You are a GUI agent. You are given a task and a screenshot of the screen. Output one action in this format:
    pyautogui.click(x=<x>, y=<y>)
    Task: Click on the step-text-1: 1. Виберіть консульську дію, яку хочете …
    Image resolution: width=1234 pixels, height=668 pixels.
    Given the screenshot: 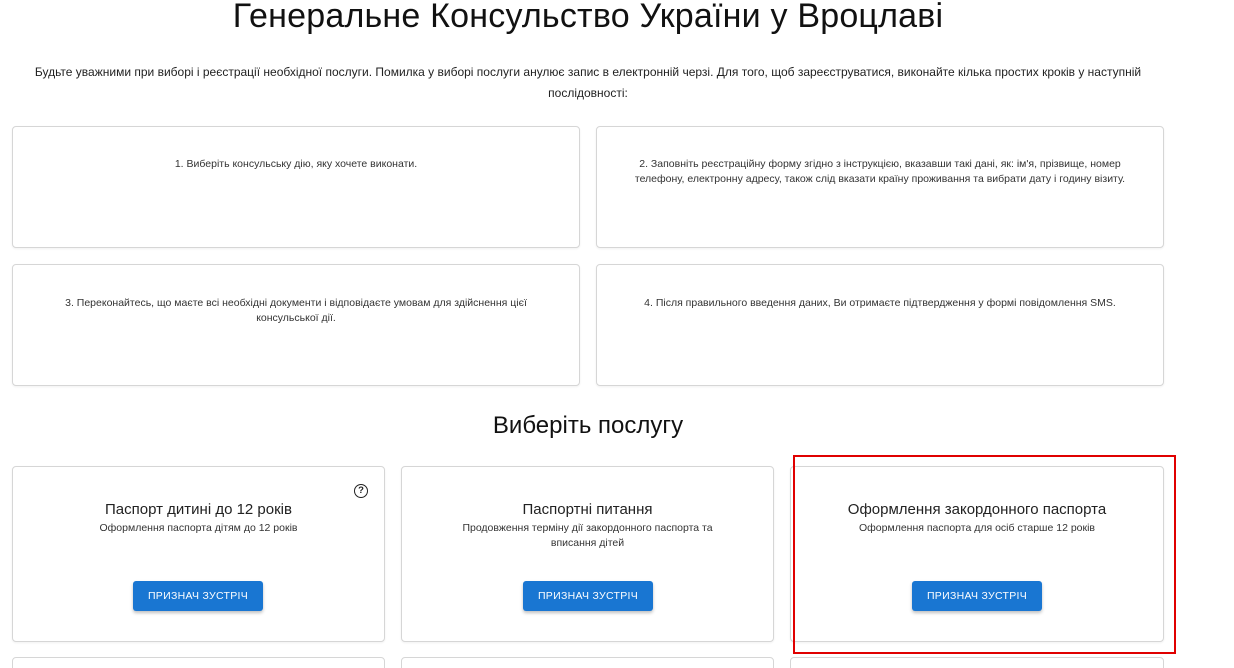 What is the action you would take?
    pyautogui.click(x=296, y=164)
    